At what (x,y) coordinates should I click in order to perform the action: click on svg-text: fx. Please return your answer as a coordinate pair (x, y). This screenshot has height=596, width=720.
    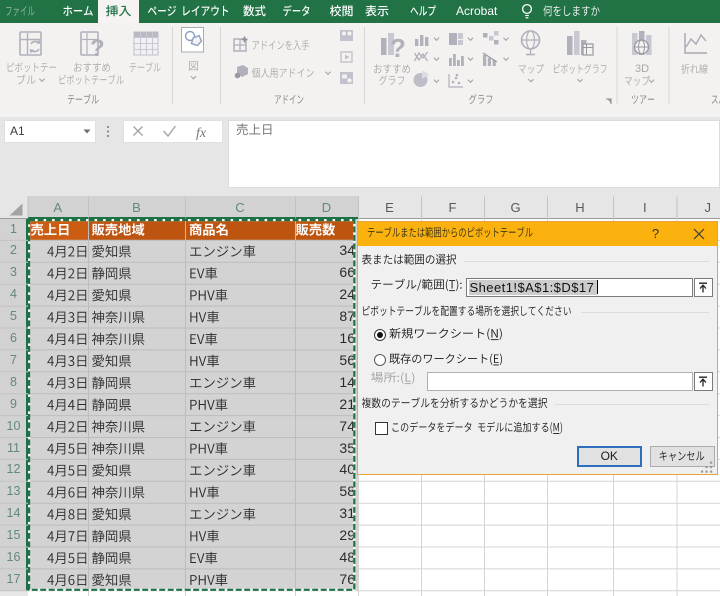
    Looking at the image, I should click on (201, 133).